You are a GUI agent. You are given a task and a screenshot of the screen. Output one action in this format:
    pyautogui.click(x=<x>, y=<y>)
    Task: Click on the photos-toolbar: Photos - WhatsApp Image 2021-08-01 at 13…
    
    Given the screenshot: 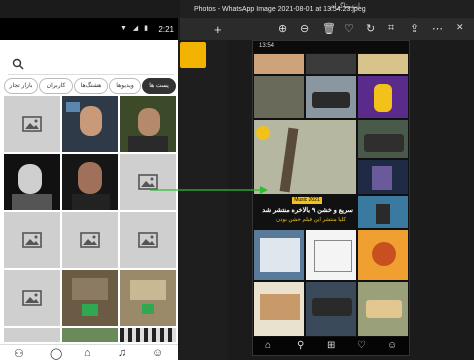 What is the action you would take?
    pyautogui.click(x=327, y=23)
    